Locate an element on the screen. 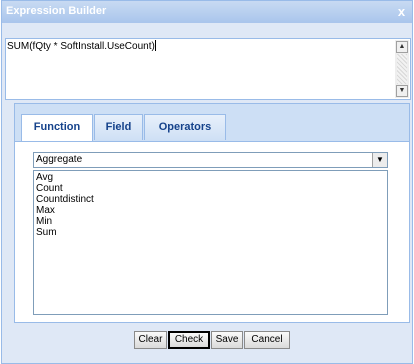 The width and height of the screenshot is (414, 364). close-icon: x is located at coordinates (401, 11).